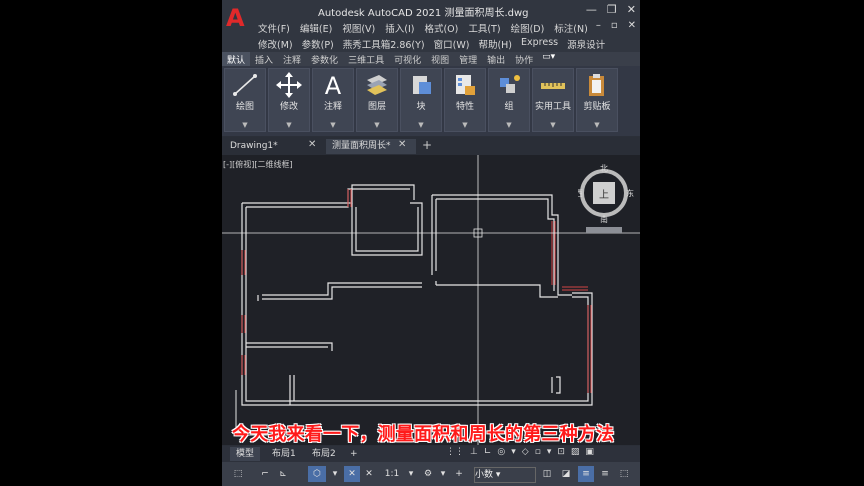 Image resolution: width=864 pixels, height=486 pixels. What do you see at coordinates (624, 474) in the screenshot?
I see `fullscreen-icon: ⬚` at bounding box center [624, 474].